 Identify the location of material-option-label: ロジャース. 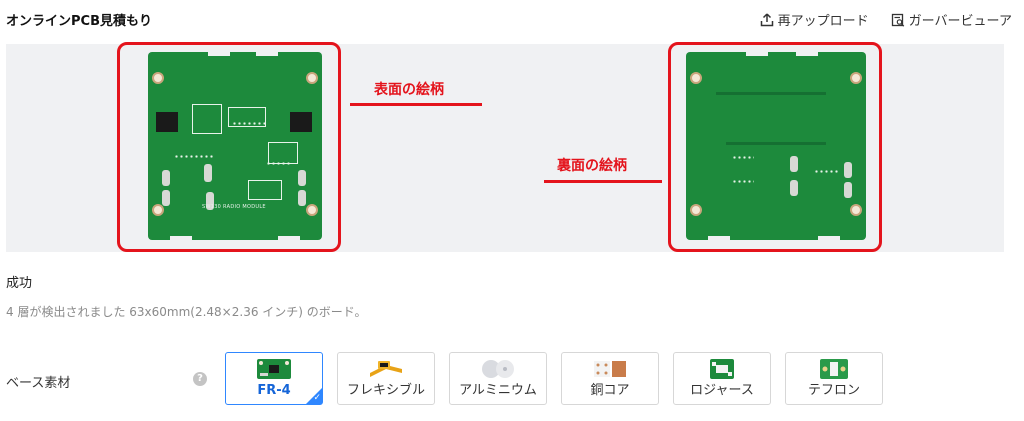
(722, 390).